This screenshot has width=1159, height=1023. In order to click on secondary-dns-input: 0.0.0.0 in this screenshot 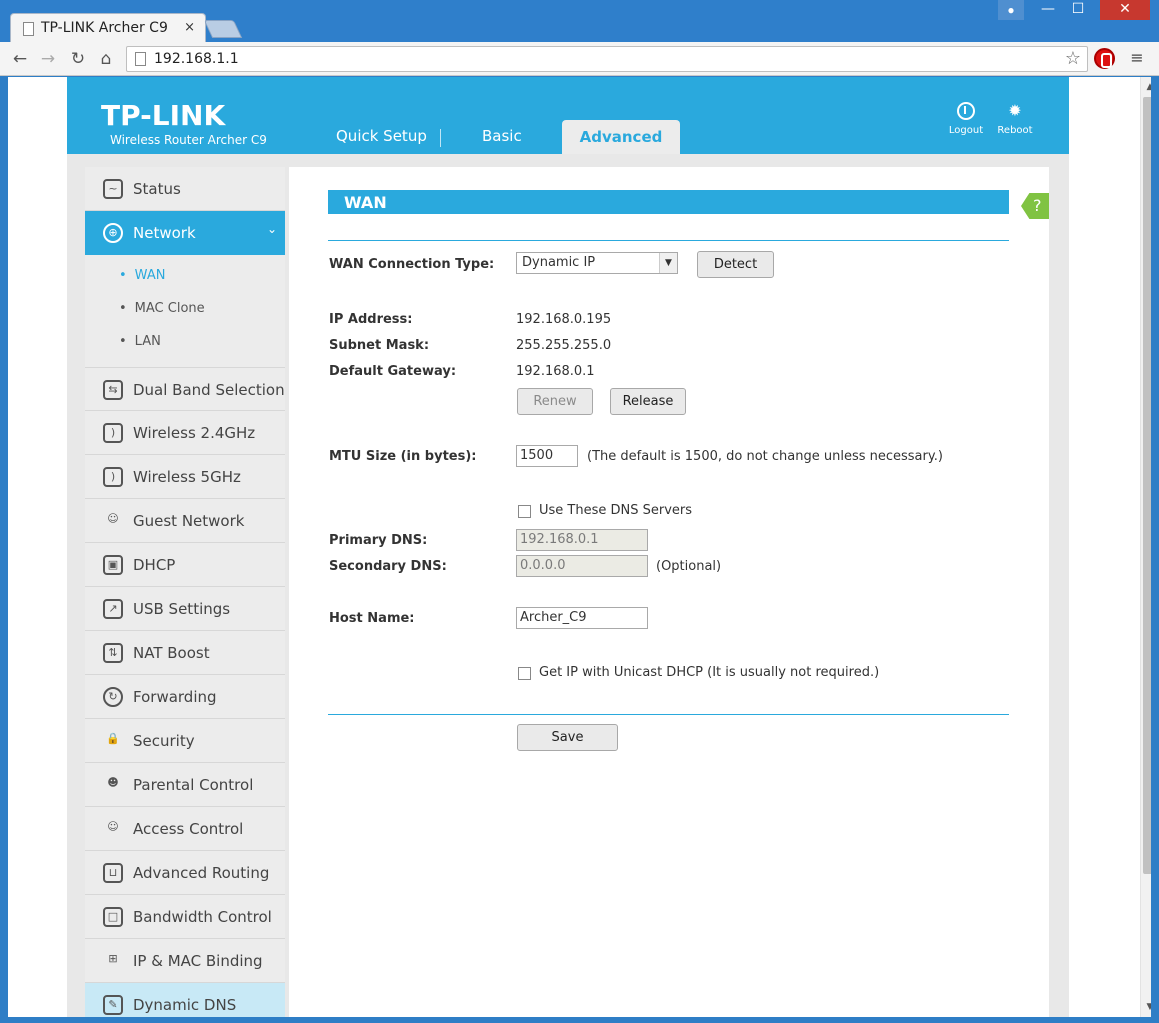, I will do `click(582, 566)`.